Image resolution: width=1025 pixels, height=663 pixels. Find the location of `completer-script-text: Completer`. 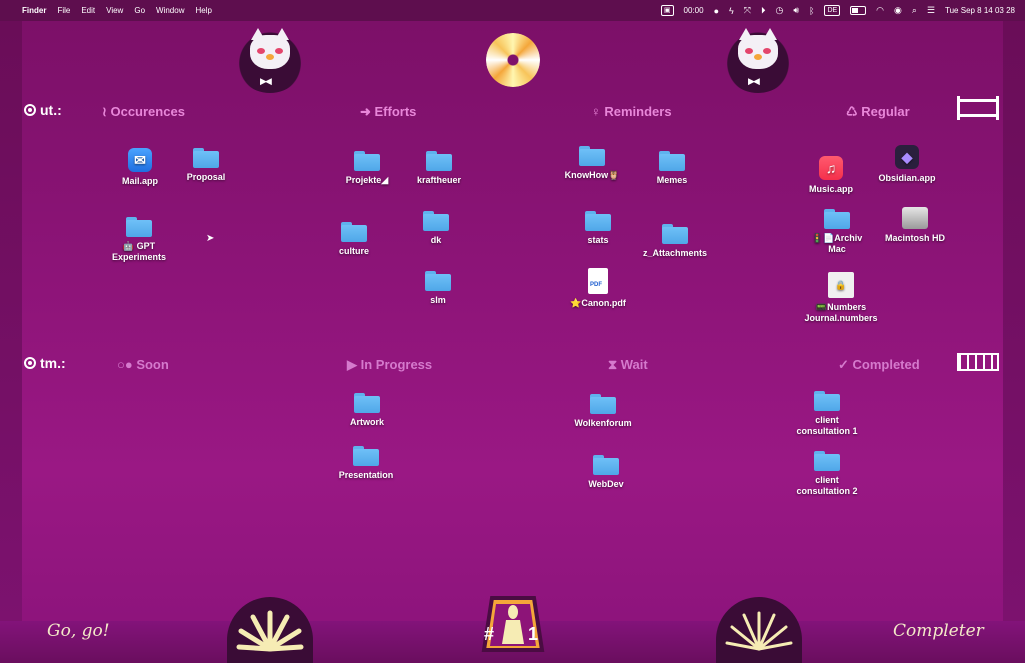

completer-script-text: Completer is located at coordinates (938, 631).